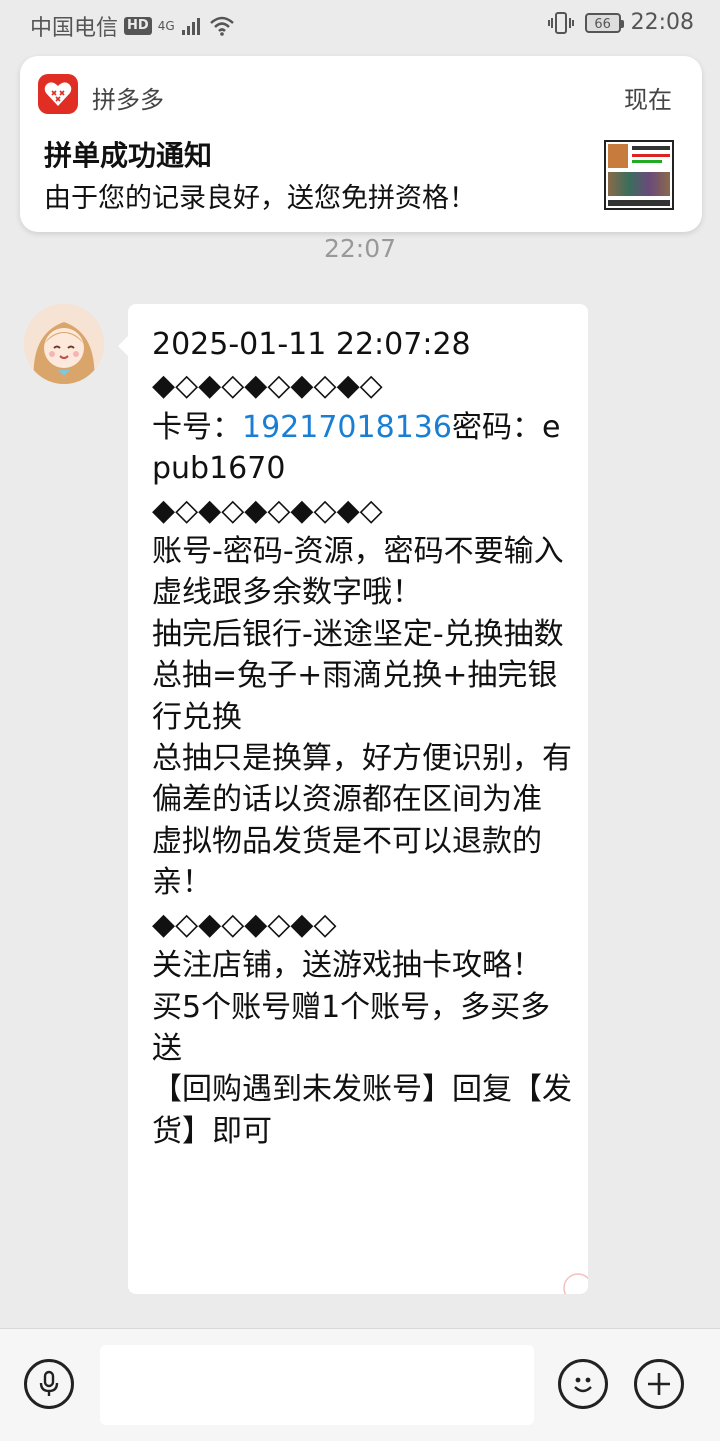 The image size is (720, 1441). Describe the element at coordinates (58, 94) in the screenshot. I see `pinduoduo-app-icon` at that location.